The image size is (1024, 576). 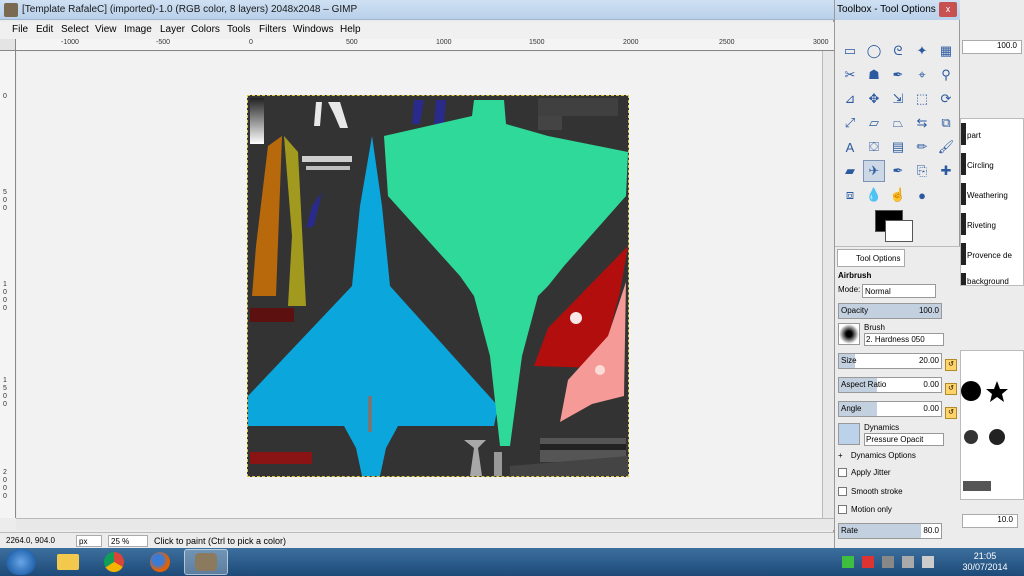 What do you see at coordinates (205, 29) in the screenshot?
I see `menu-colors: Colors` at bounding box center [205, 29].